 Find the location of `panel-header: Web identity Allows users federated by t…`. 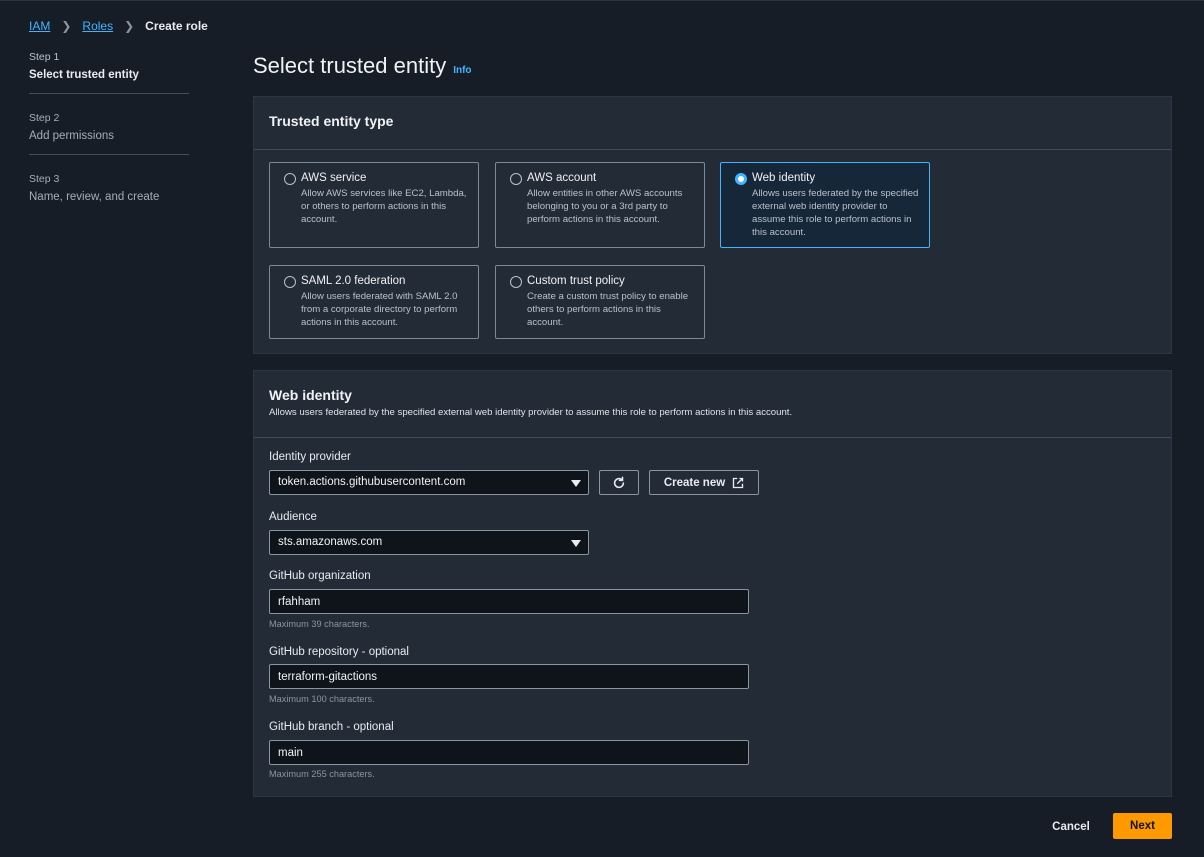

panel-header: Web identity Allows users federated by t… is located at coordinates (712, 404).